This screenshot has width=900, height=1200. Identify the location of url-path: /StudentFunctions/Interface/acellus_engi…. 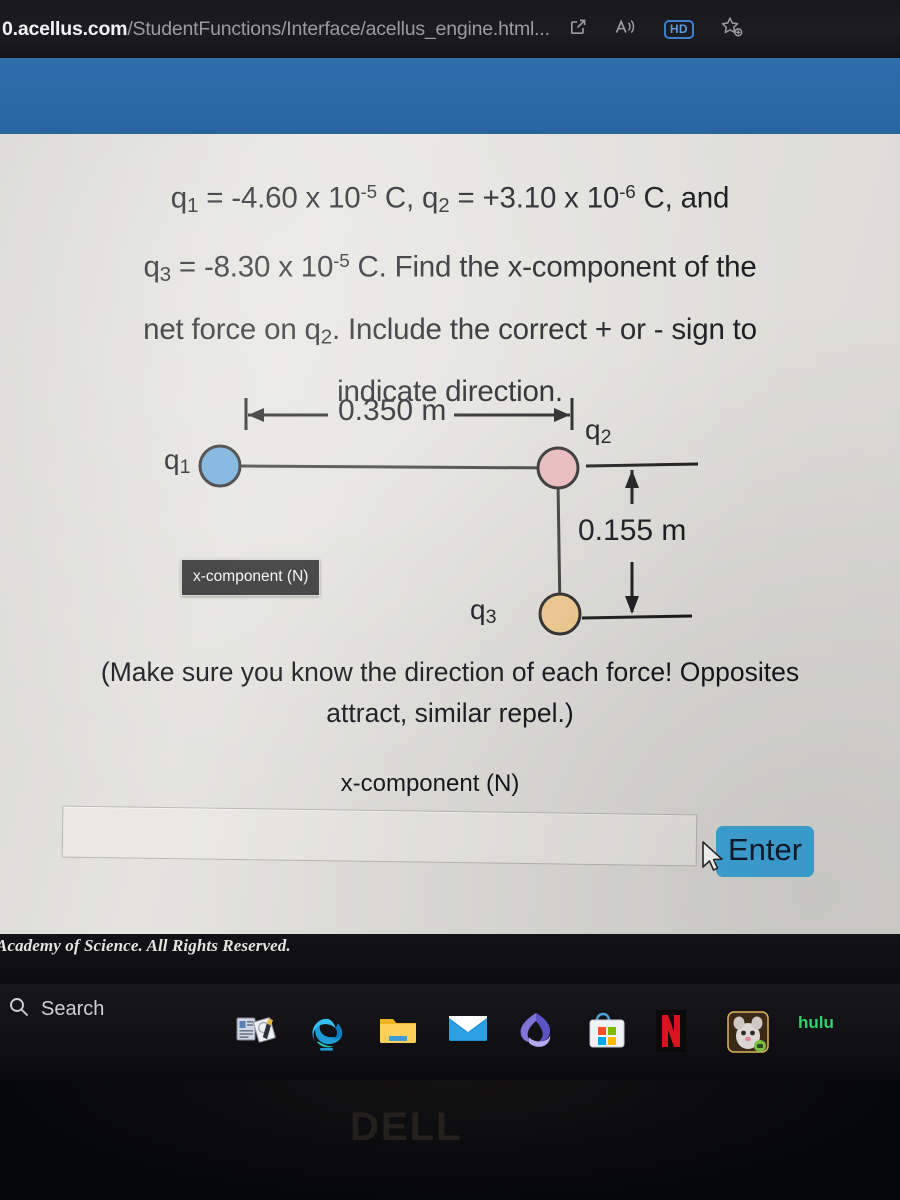
(331, 28).